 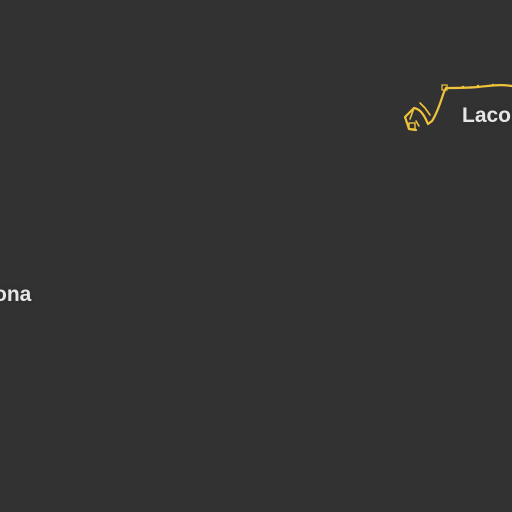 I want to click on place-label-left: ona, so click(x=15, y=294).